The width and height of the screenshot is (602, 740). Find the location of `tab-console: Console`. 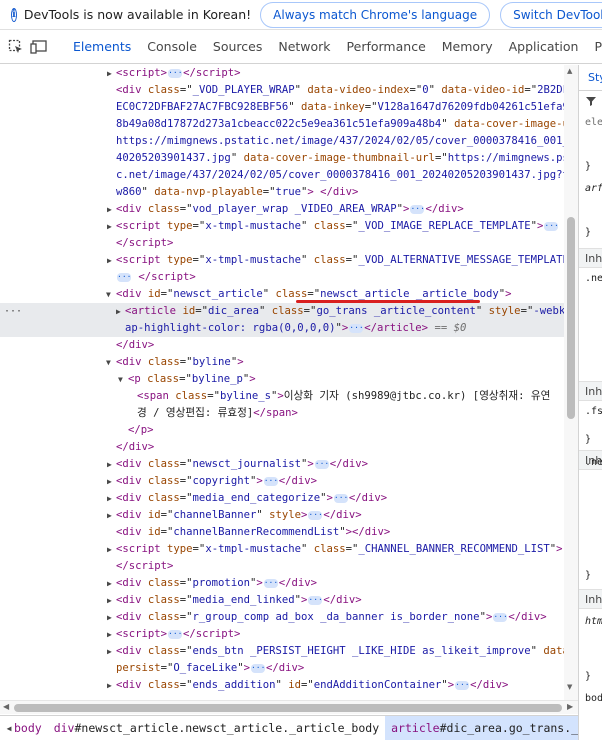

tab-console: Console is located at coordinates (172, 46).